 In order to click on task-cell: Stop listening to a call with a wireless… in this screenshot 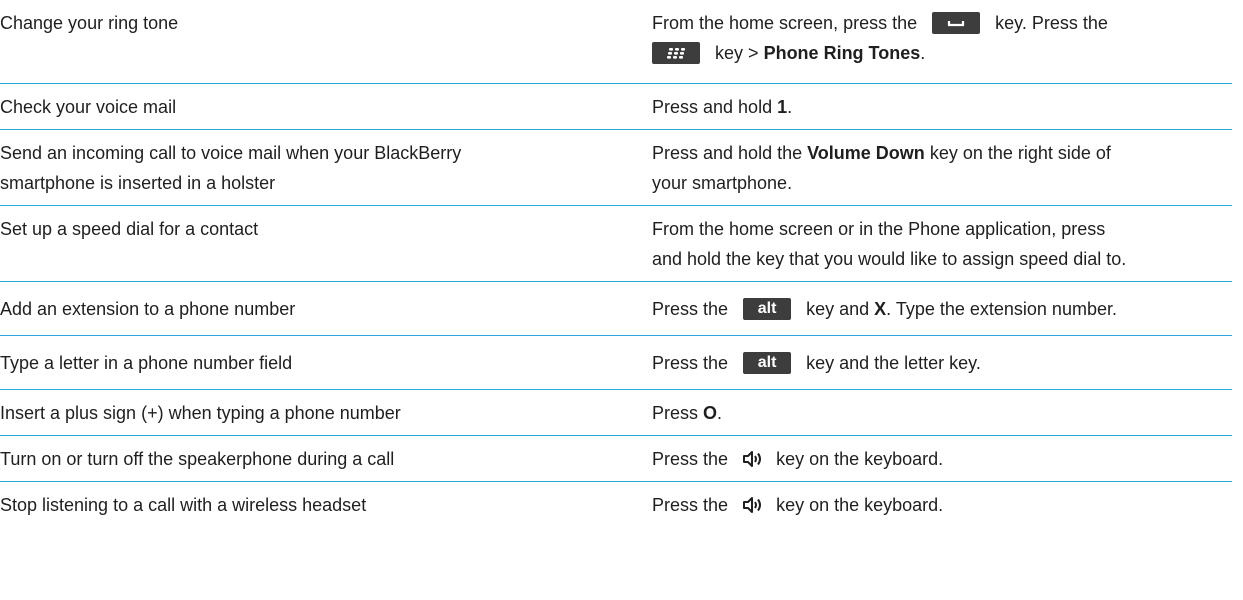, I will do `click(300, 505)`.